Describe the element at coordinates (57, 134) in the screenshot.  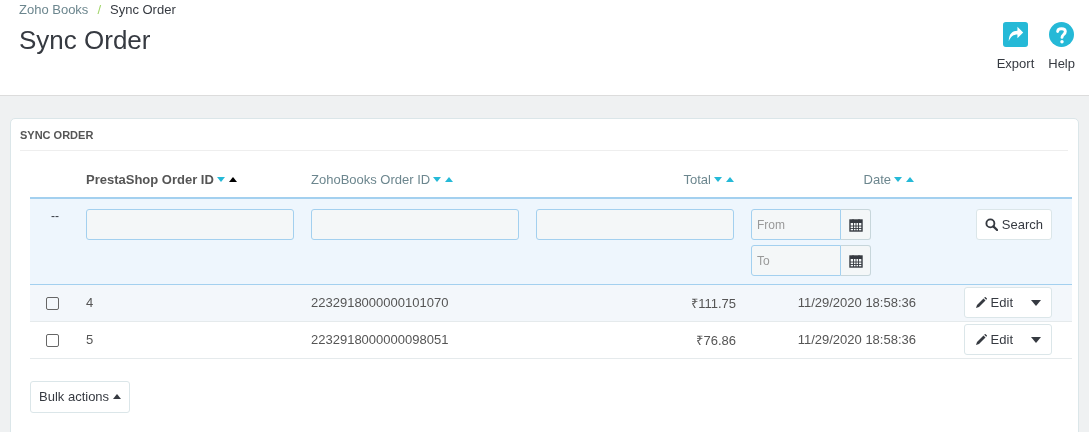
I see `panel-title: SYNC ORDER` at that location.